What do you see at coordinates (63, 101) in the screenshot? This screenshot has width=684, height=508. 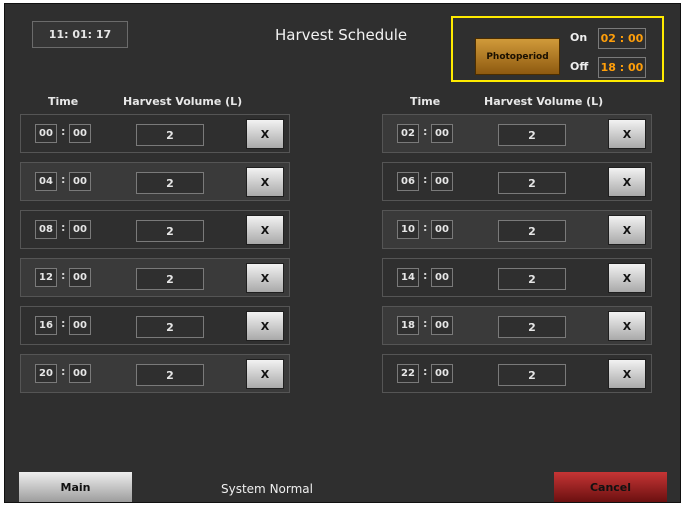 I see `time-header-left: Time` at bounding box center [63, 101].